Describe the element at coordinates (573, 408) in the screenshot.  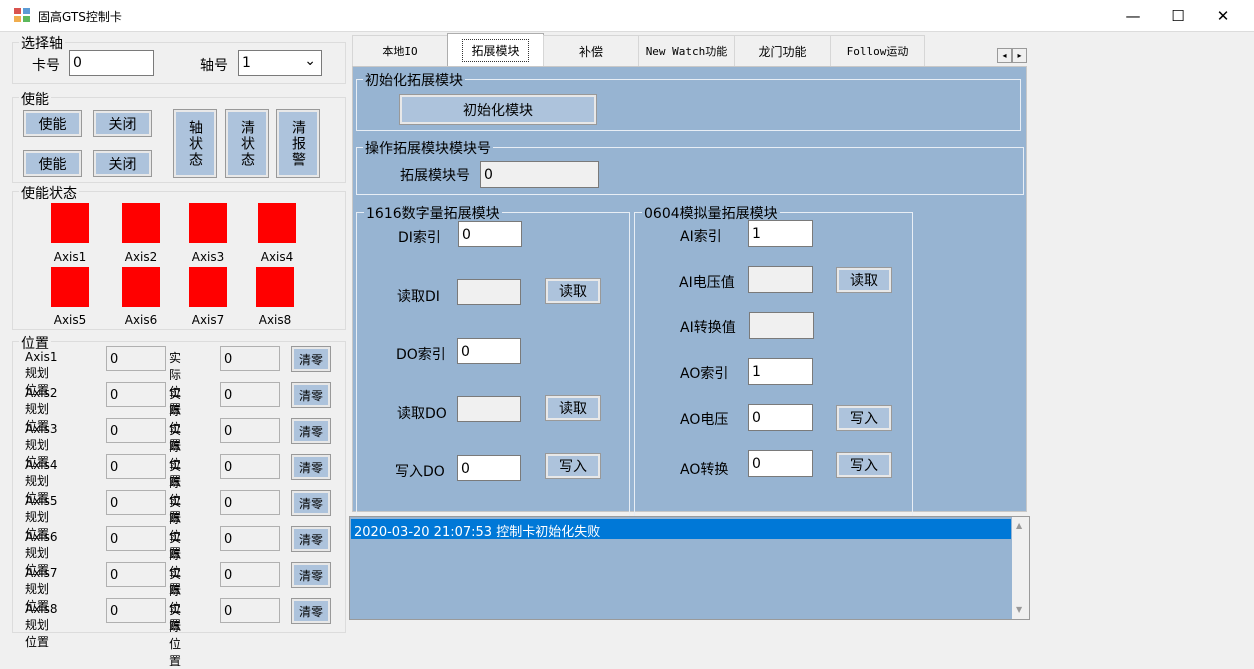
I see `read-do-button: 读取` at that location.